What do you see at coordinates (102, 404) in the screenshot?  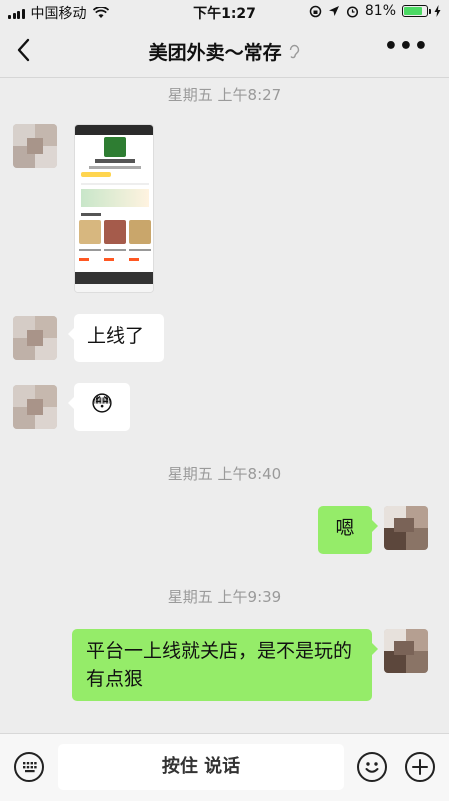 I see `flushed-face-emoji: 😳` at bounding box center [102, 404].